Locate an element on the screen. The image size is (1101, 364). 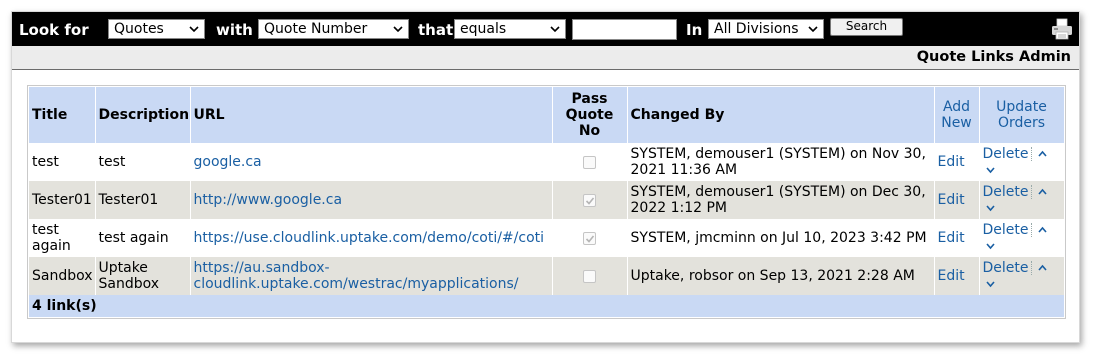
add-new-link: Add New is located at coordinates (957, 115).